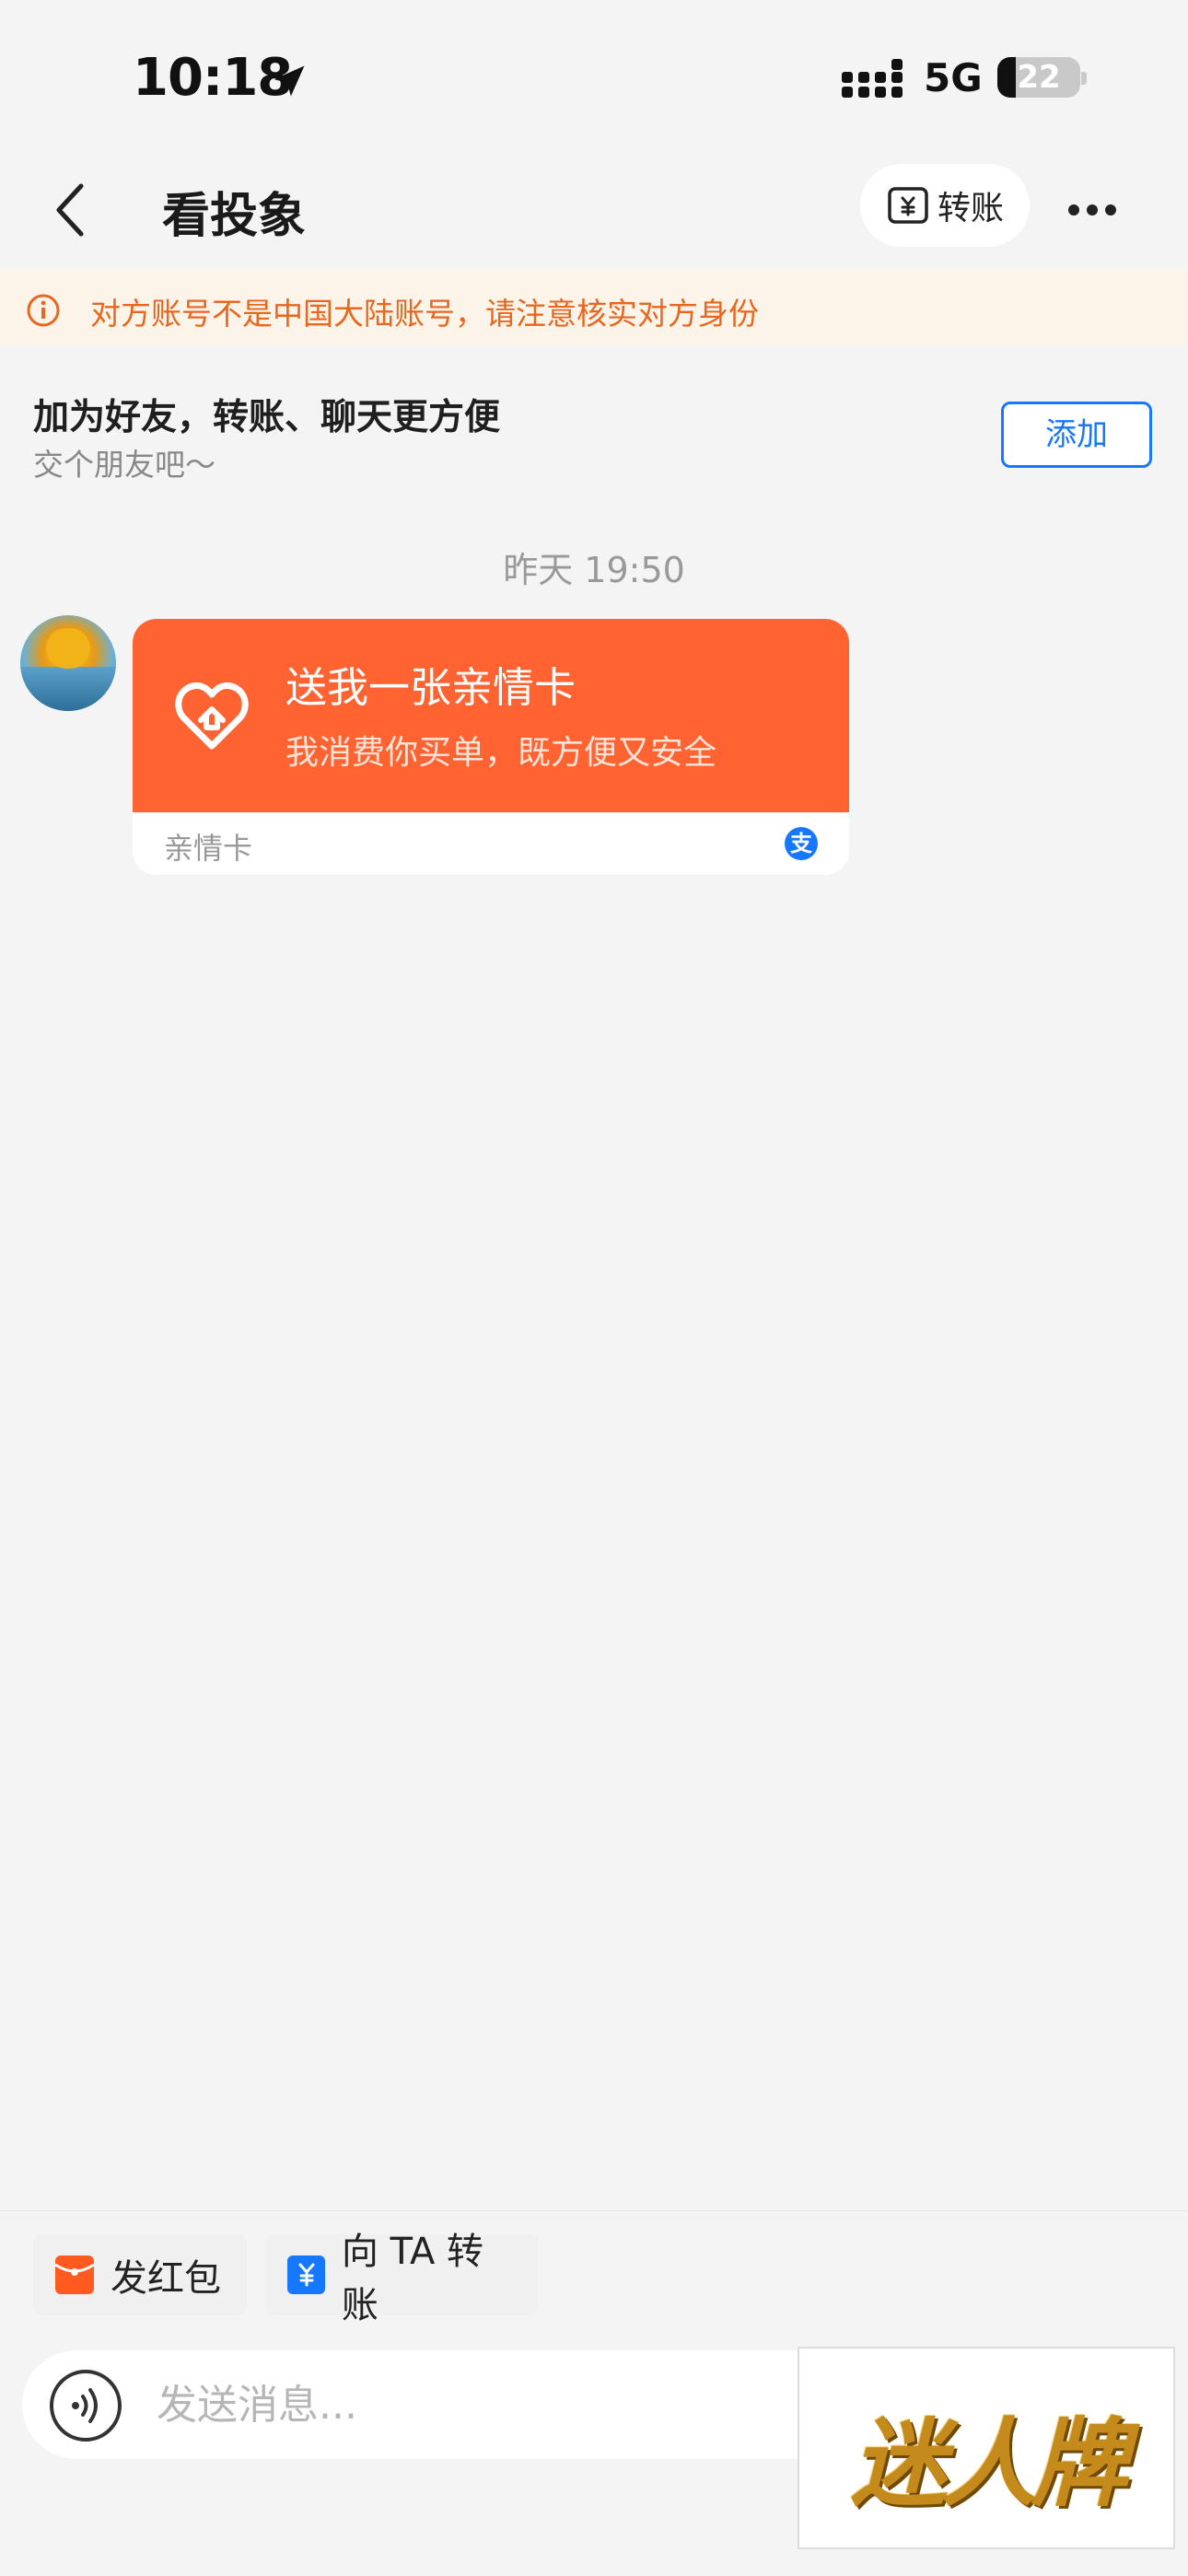  What do you see at coordinates (212, 716) in the screenshot?
I see `family-card-icon` at bounding box center [212, 716].